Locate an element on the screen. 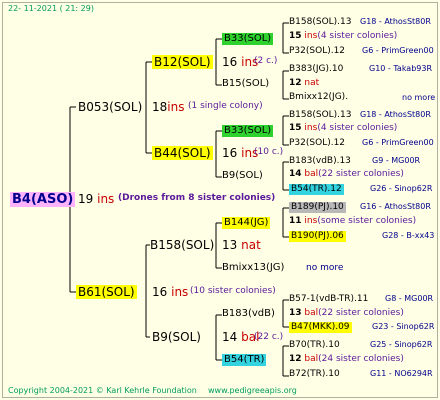  l4-18-right: G25 - Sinop62R is located at coordinates (401, 344).